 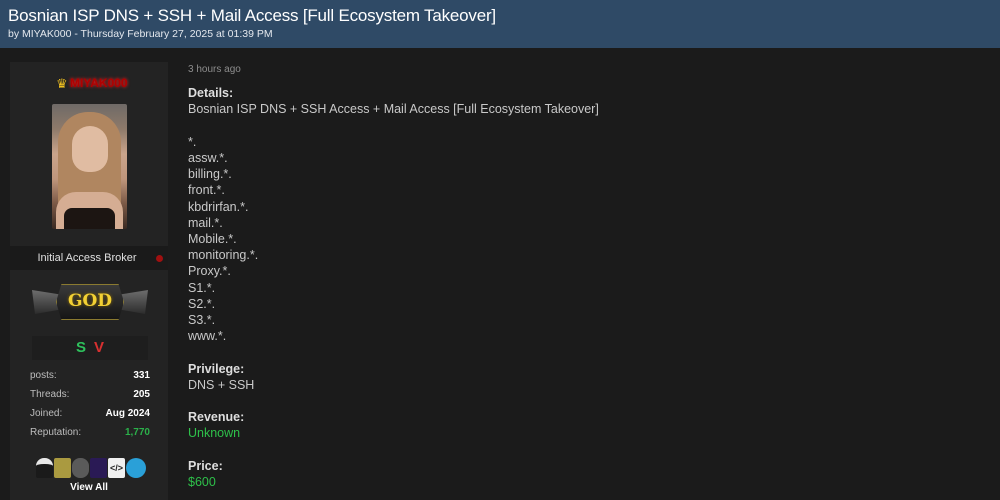 What do you see at coordinates (62, 468) in the screenshot?
I see `matrix-award-icon` at bounding box center [62, 468].